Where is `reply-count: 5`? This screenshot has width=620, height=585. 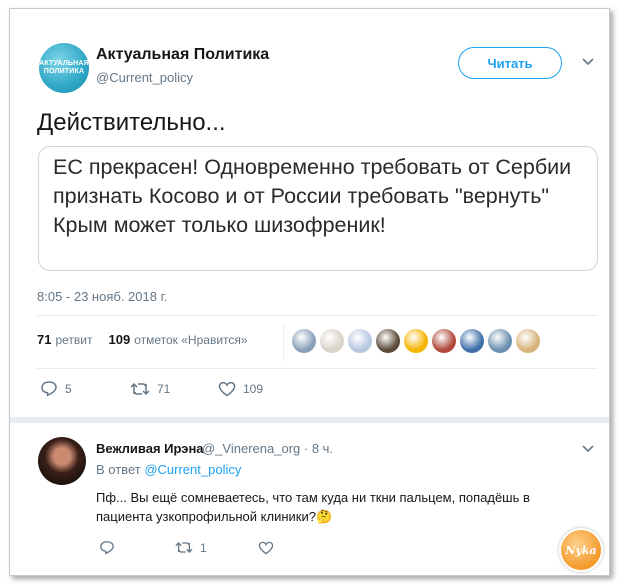
reply-count: 5 is located at coordinates (68, 388).